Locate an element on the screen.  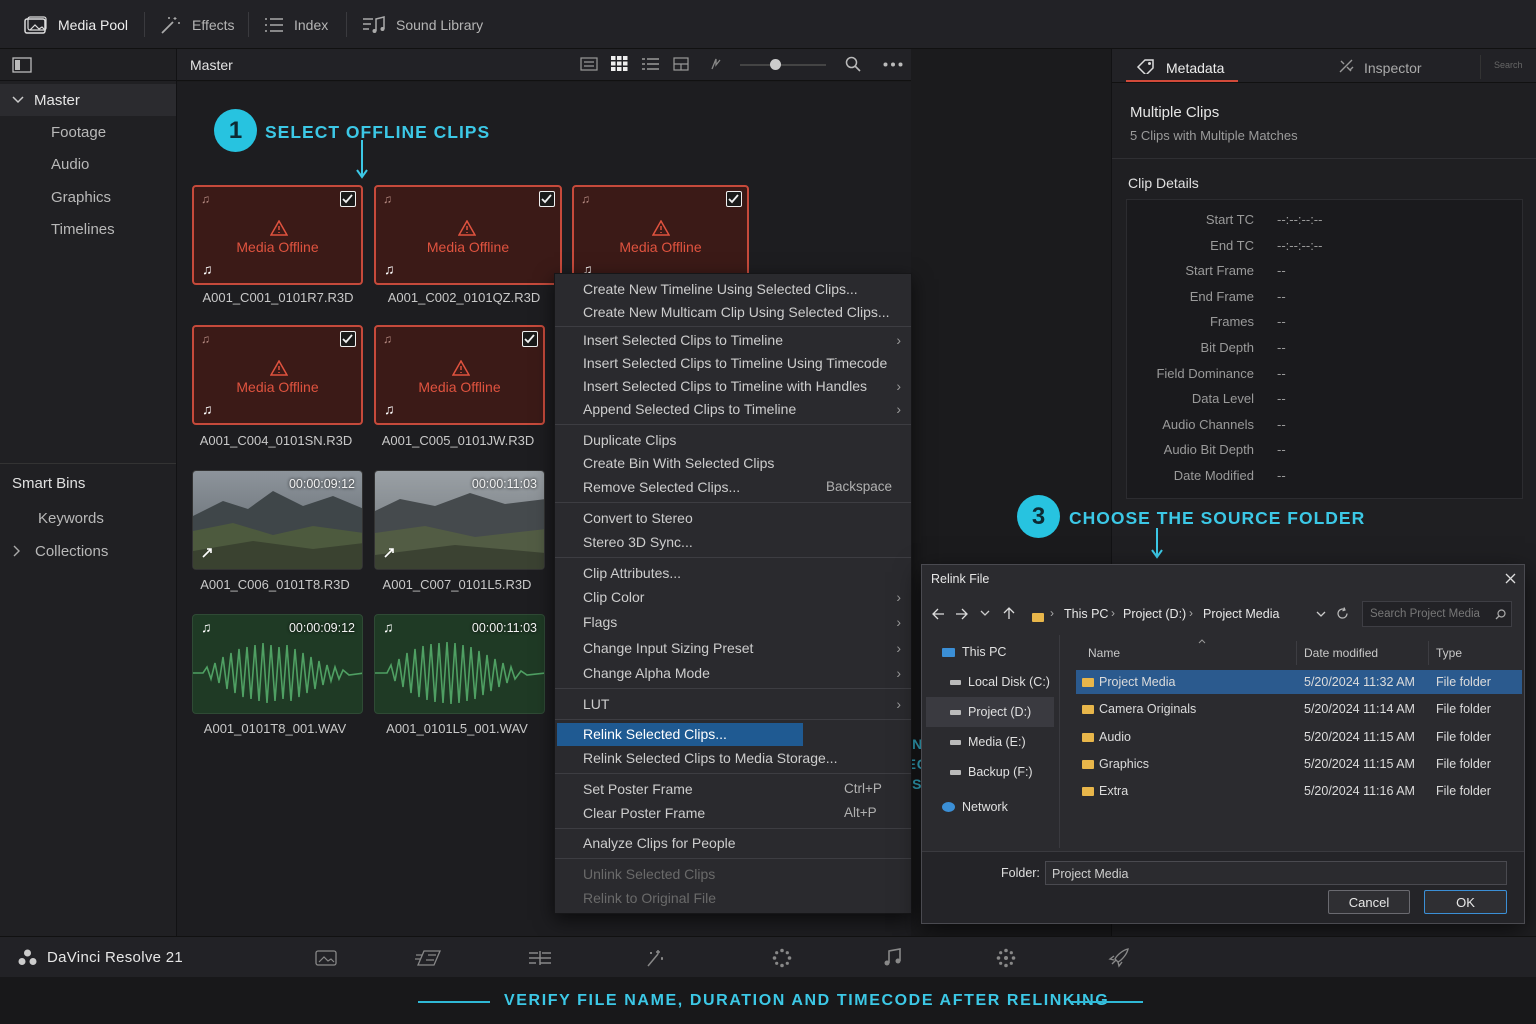
forward-arrow-icon is located at coordinates (961, 614).